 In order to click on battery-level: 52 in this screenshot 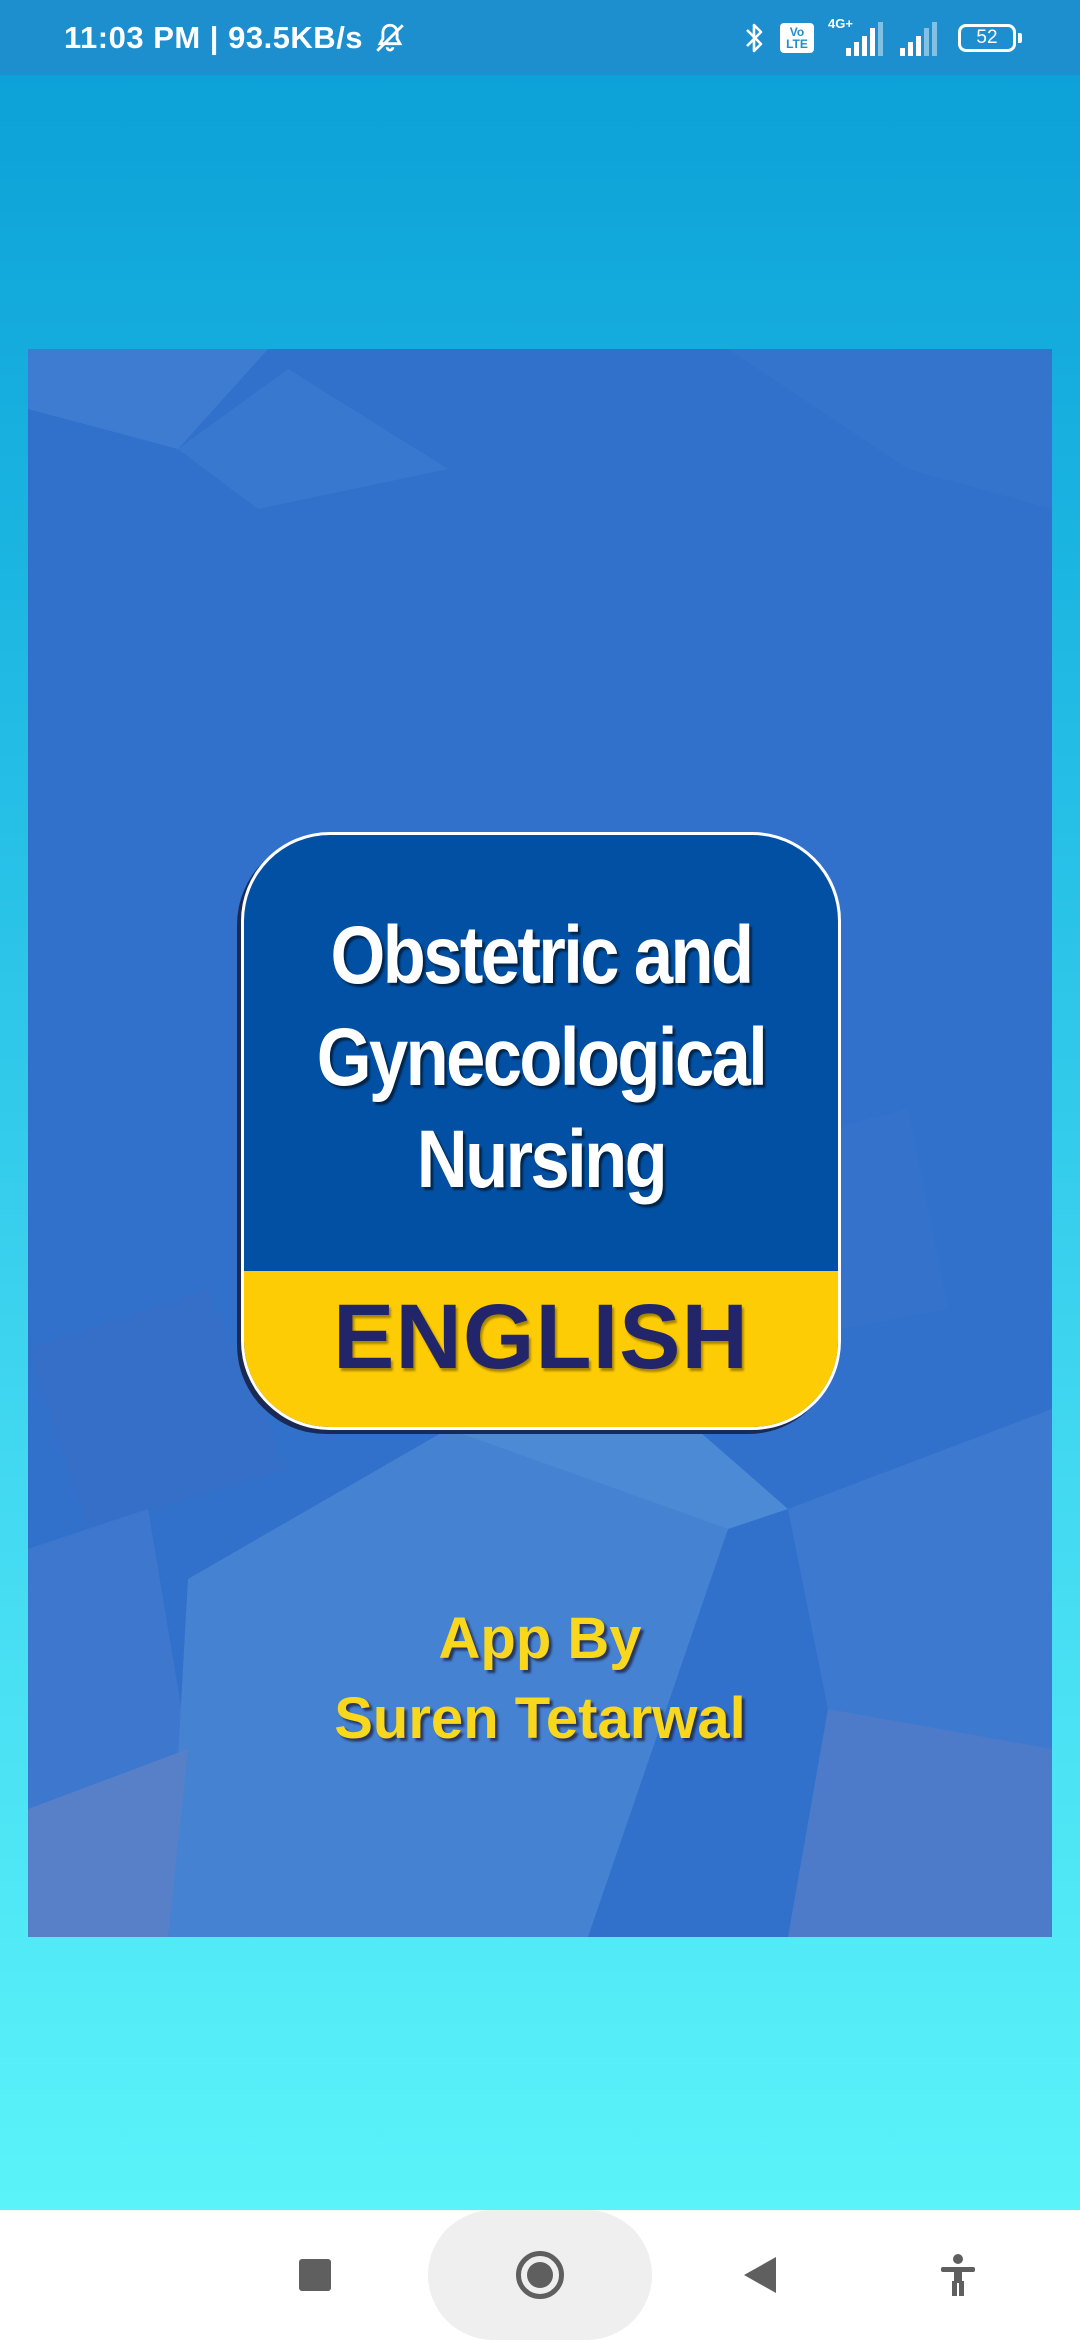, I will do `click(987, 37)`.